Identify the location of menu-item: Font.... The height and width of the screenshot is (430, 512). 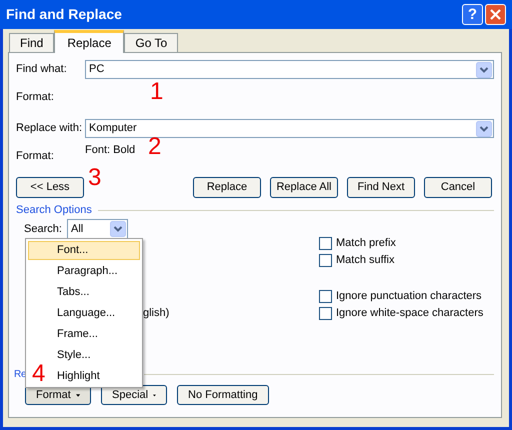
(84, 250).